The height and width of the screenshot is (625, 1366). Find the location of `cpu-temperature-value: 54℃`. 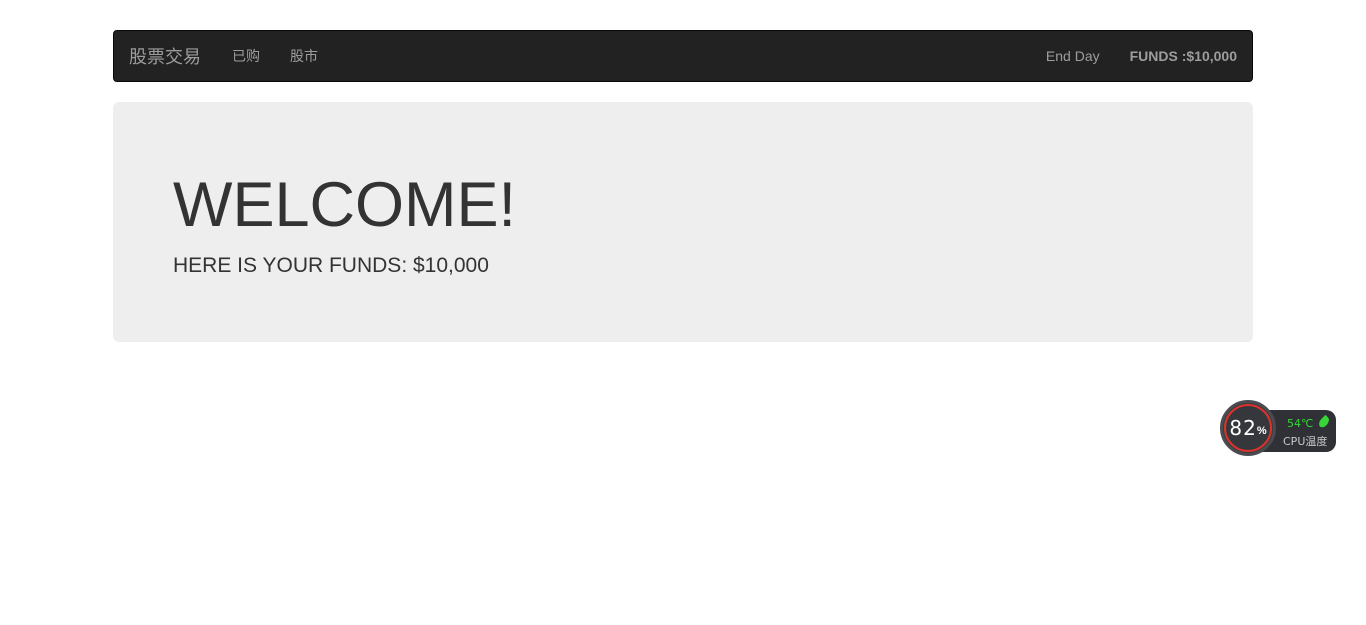

cpu-temperature-value: 54℃ is located at coordinates (1300, 423).